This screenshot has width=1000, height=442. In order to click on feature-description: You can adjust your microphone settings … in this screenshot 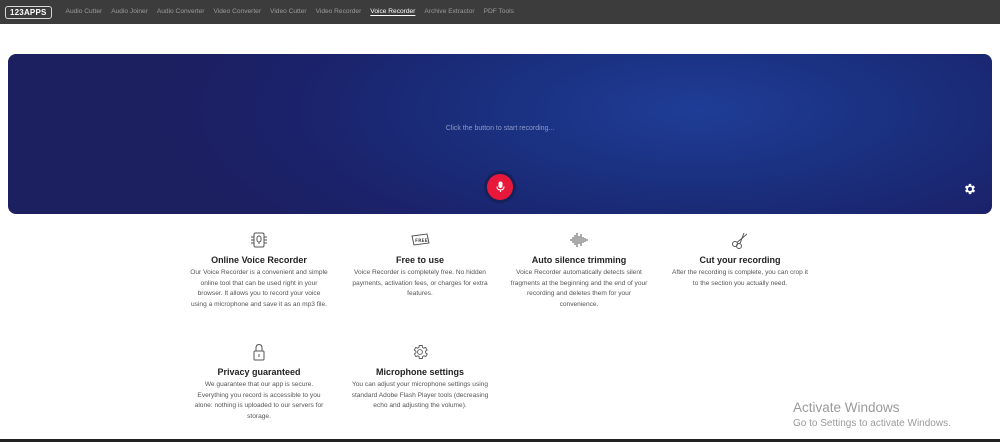, I will do `click(420, 395)`.